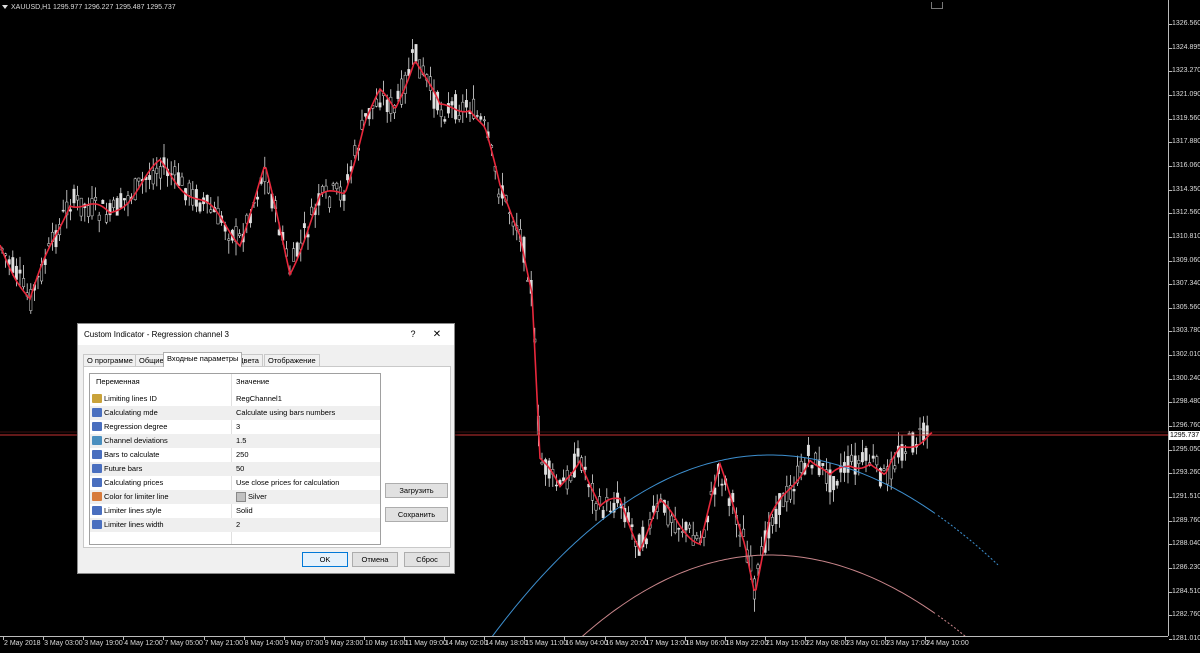 Image resolution: width=1200 pixels, height=653 pixels. I want to click on time-label: 16 May 20:00, so click(626, 643).